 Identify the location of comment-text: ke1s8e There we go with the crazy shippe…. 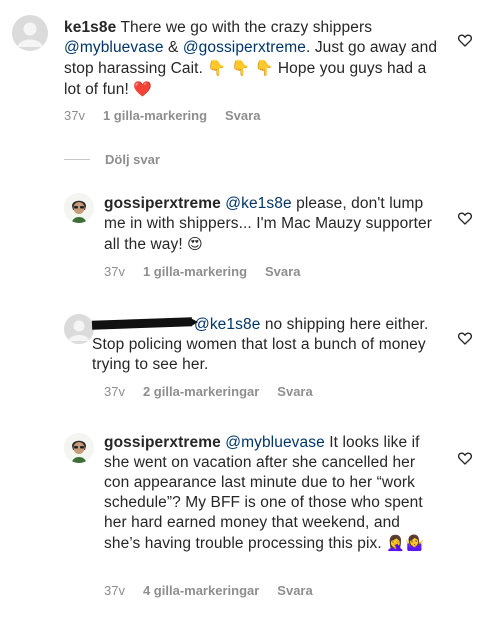
(251, 58).